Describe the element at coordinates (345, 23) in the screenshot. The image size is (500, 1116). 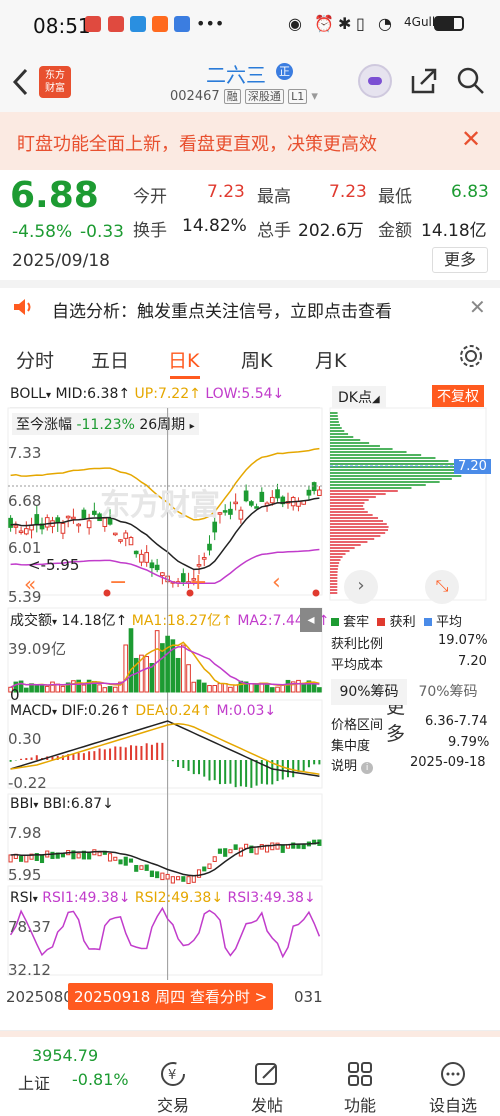
I see `bluetooth-icon: ✱` at that location.